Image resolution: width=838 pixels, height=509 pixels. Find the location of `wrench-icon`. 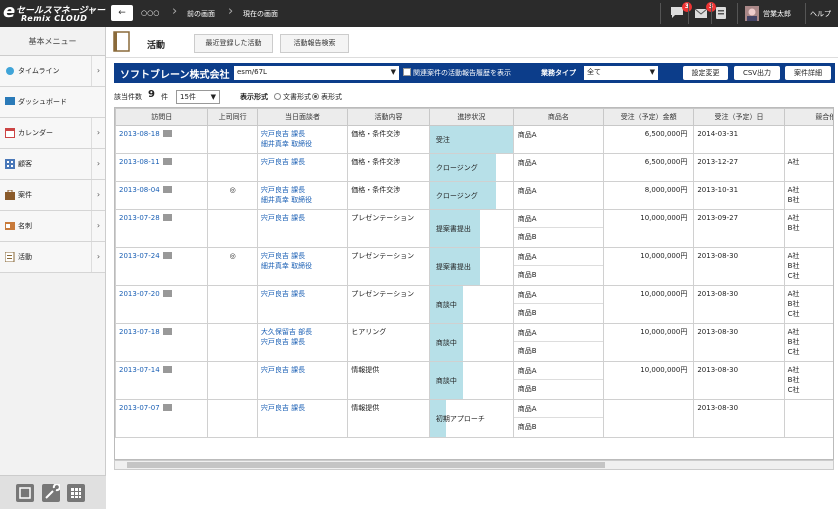

wrench-icon is located at coordinates (51, 492).